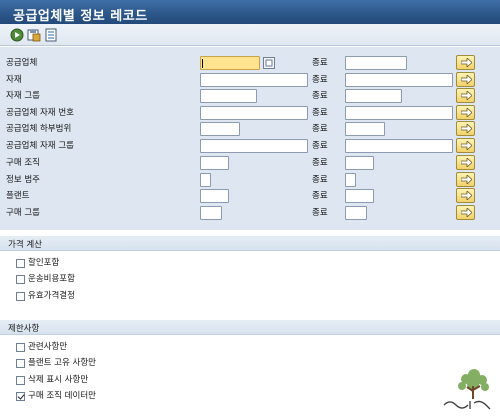 The width and height of the screenshot is (500, 417). I want to click on material-to-value, so click(399, 80).